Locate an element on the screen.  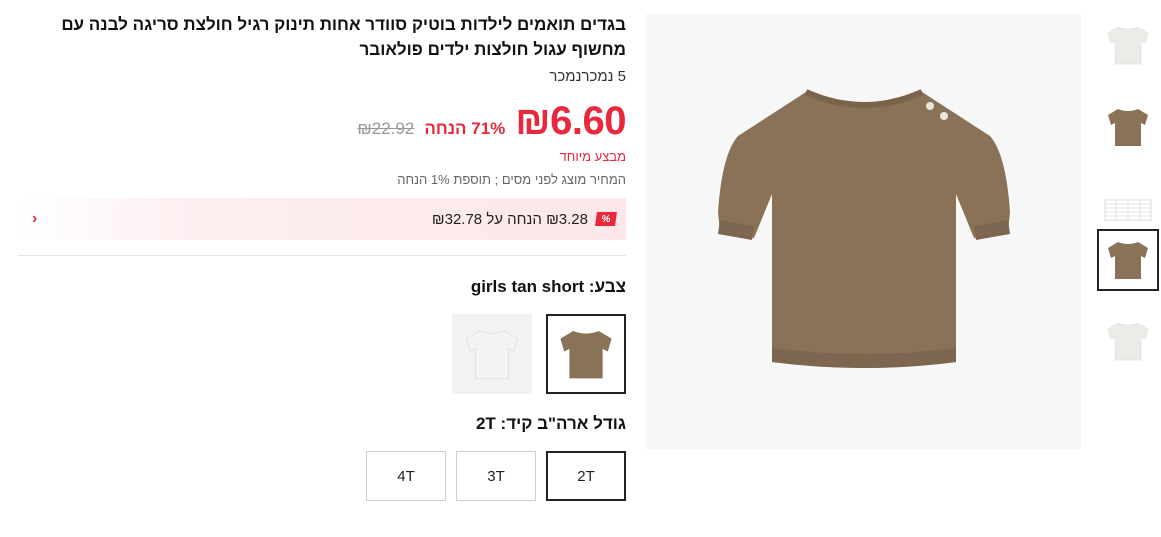
color-value: girls tan short is located at coordinates (527, 286).